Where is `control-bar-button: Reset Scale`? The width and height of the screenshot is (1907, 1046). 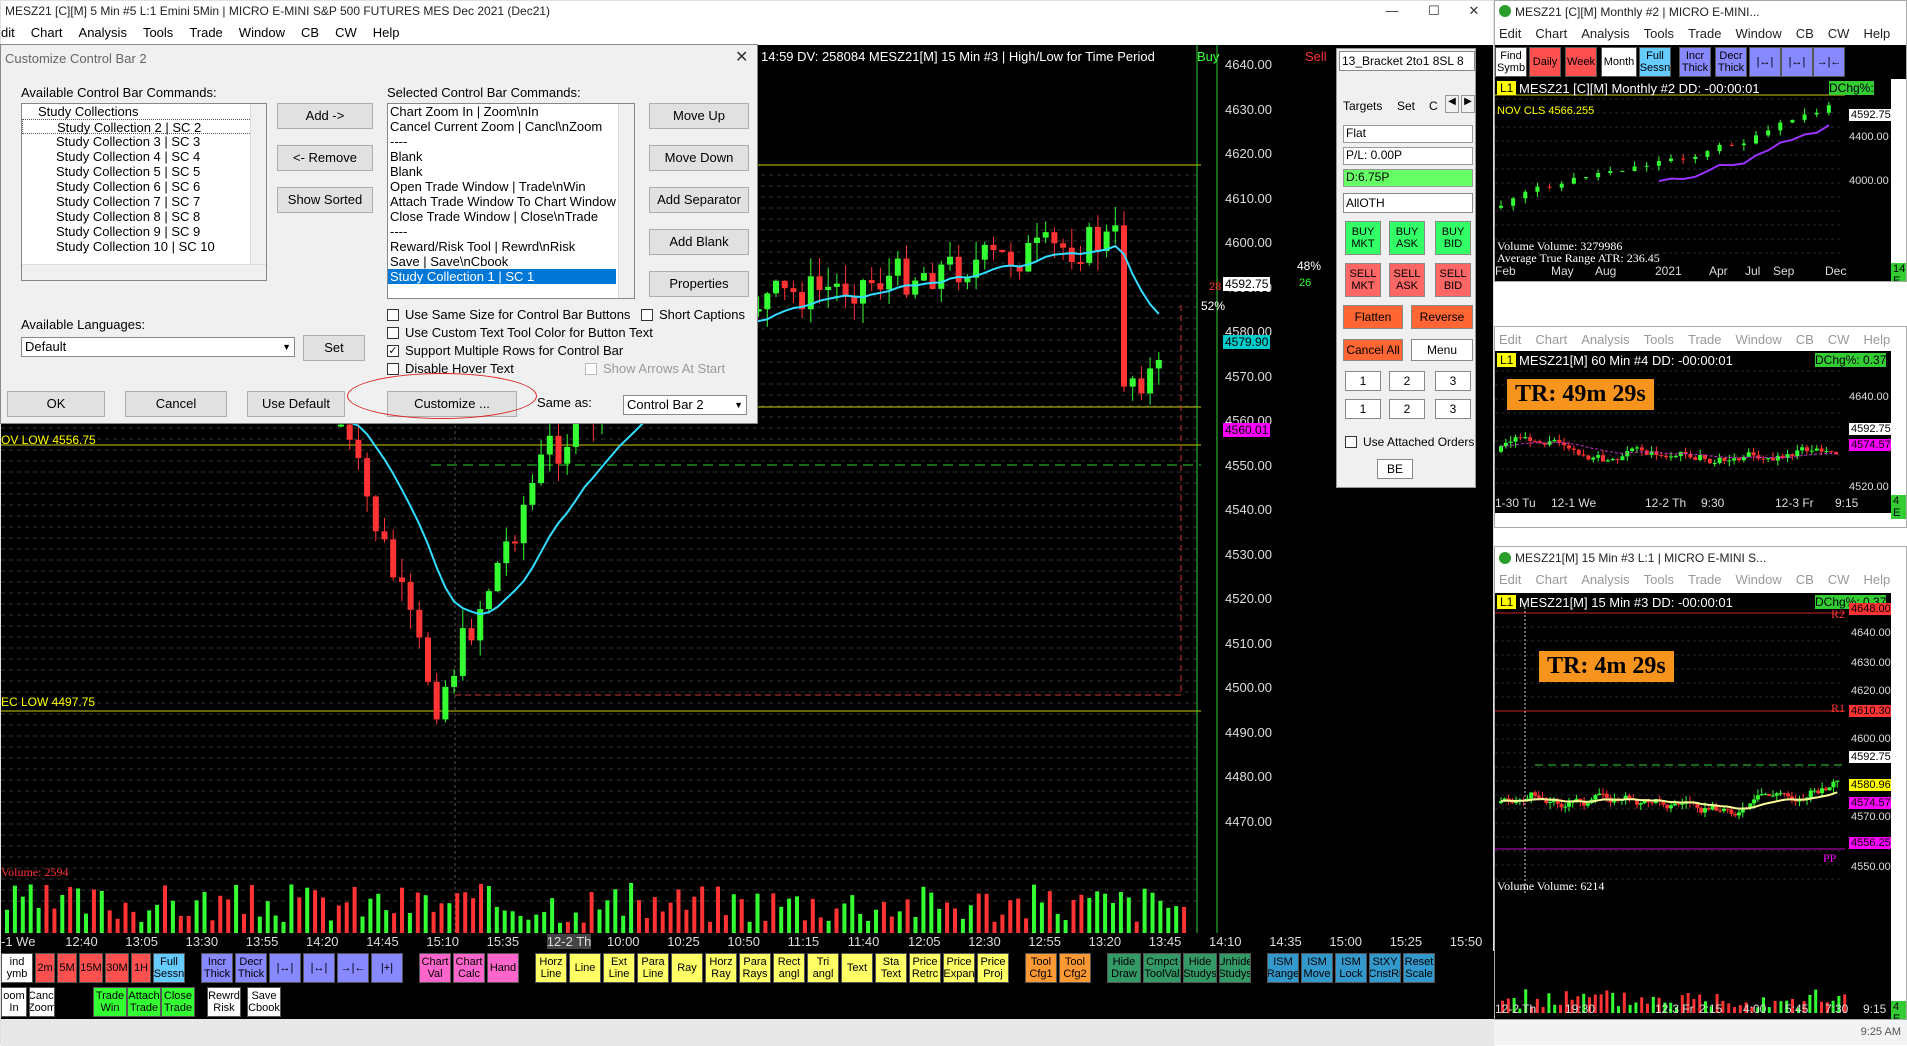
control-bar-button: Reset Scale is located at coordinates (1419, 968).